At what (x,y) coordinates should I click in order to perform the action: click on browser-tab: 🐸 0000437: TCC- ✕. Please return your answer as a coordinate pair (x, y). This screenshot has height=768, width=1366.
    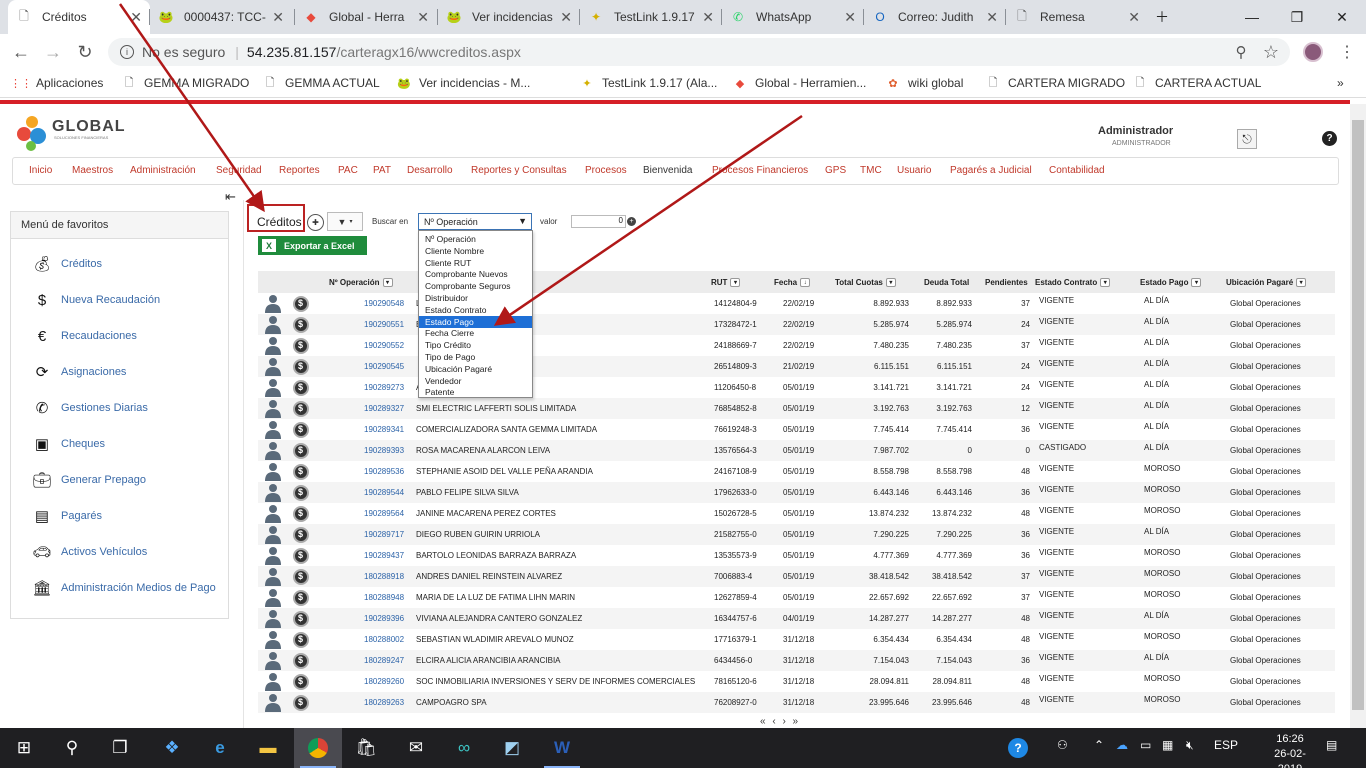
    Looking at the image, I should click on (221, 17).